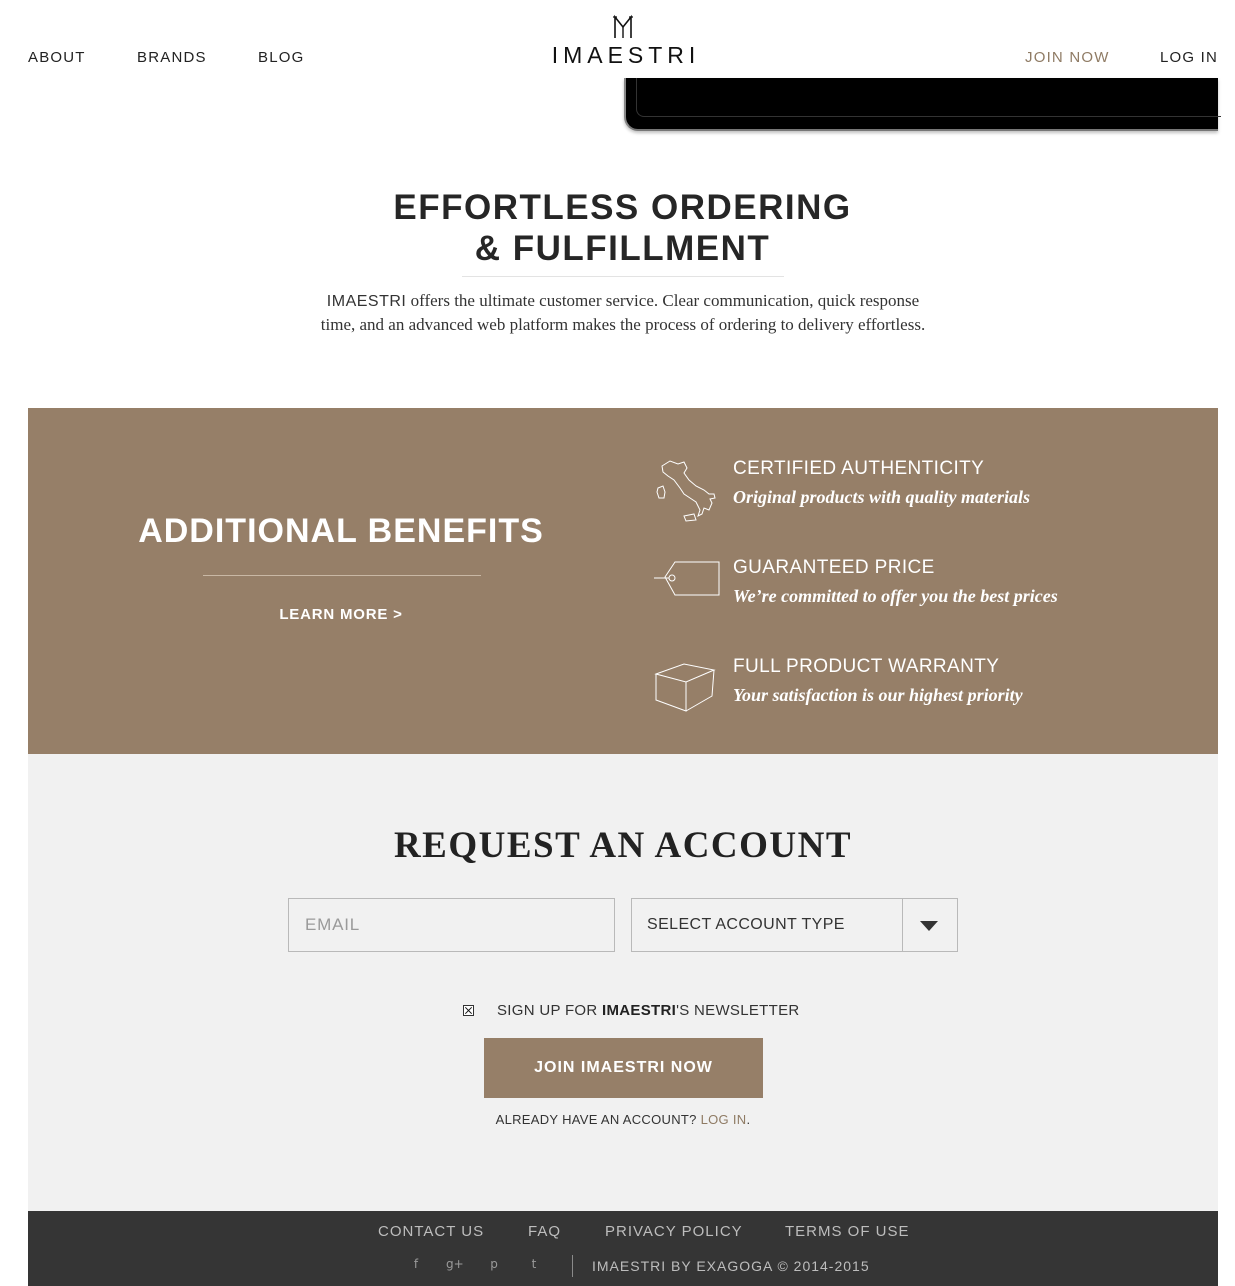 The width and height of the screenshot is (1235, 1286). Describe the element at coordinates (341, 614) in the screenshot. I see `learn-more-link: LEARN MORE >` at that location.